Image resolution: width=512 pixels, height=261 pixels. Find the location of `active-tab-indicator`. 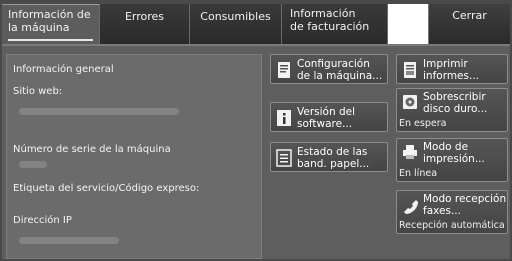

active-tab-indicator is located at coordinates (50, 40).